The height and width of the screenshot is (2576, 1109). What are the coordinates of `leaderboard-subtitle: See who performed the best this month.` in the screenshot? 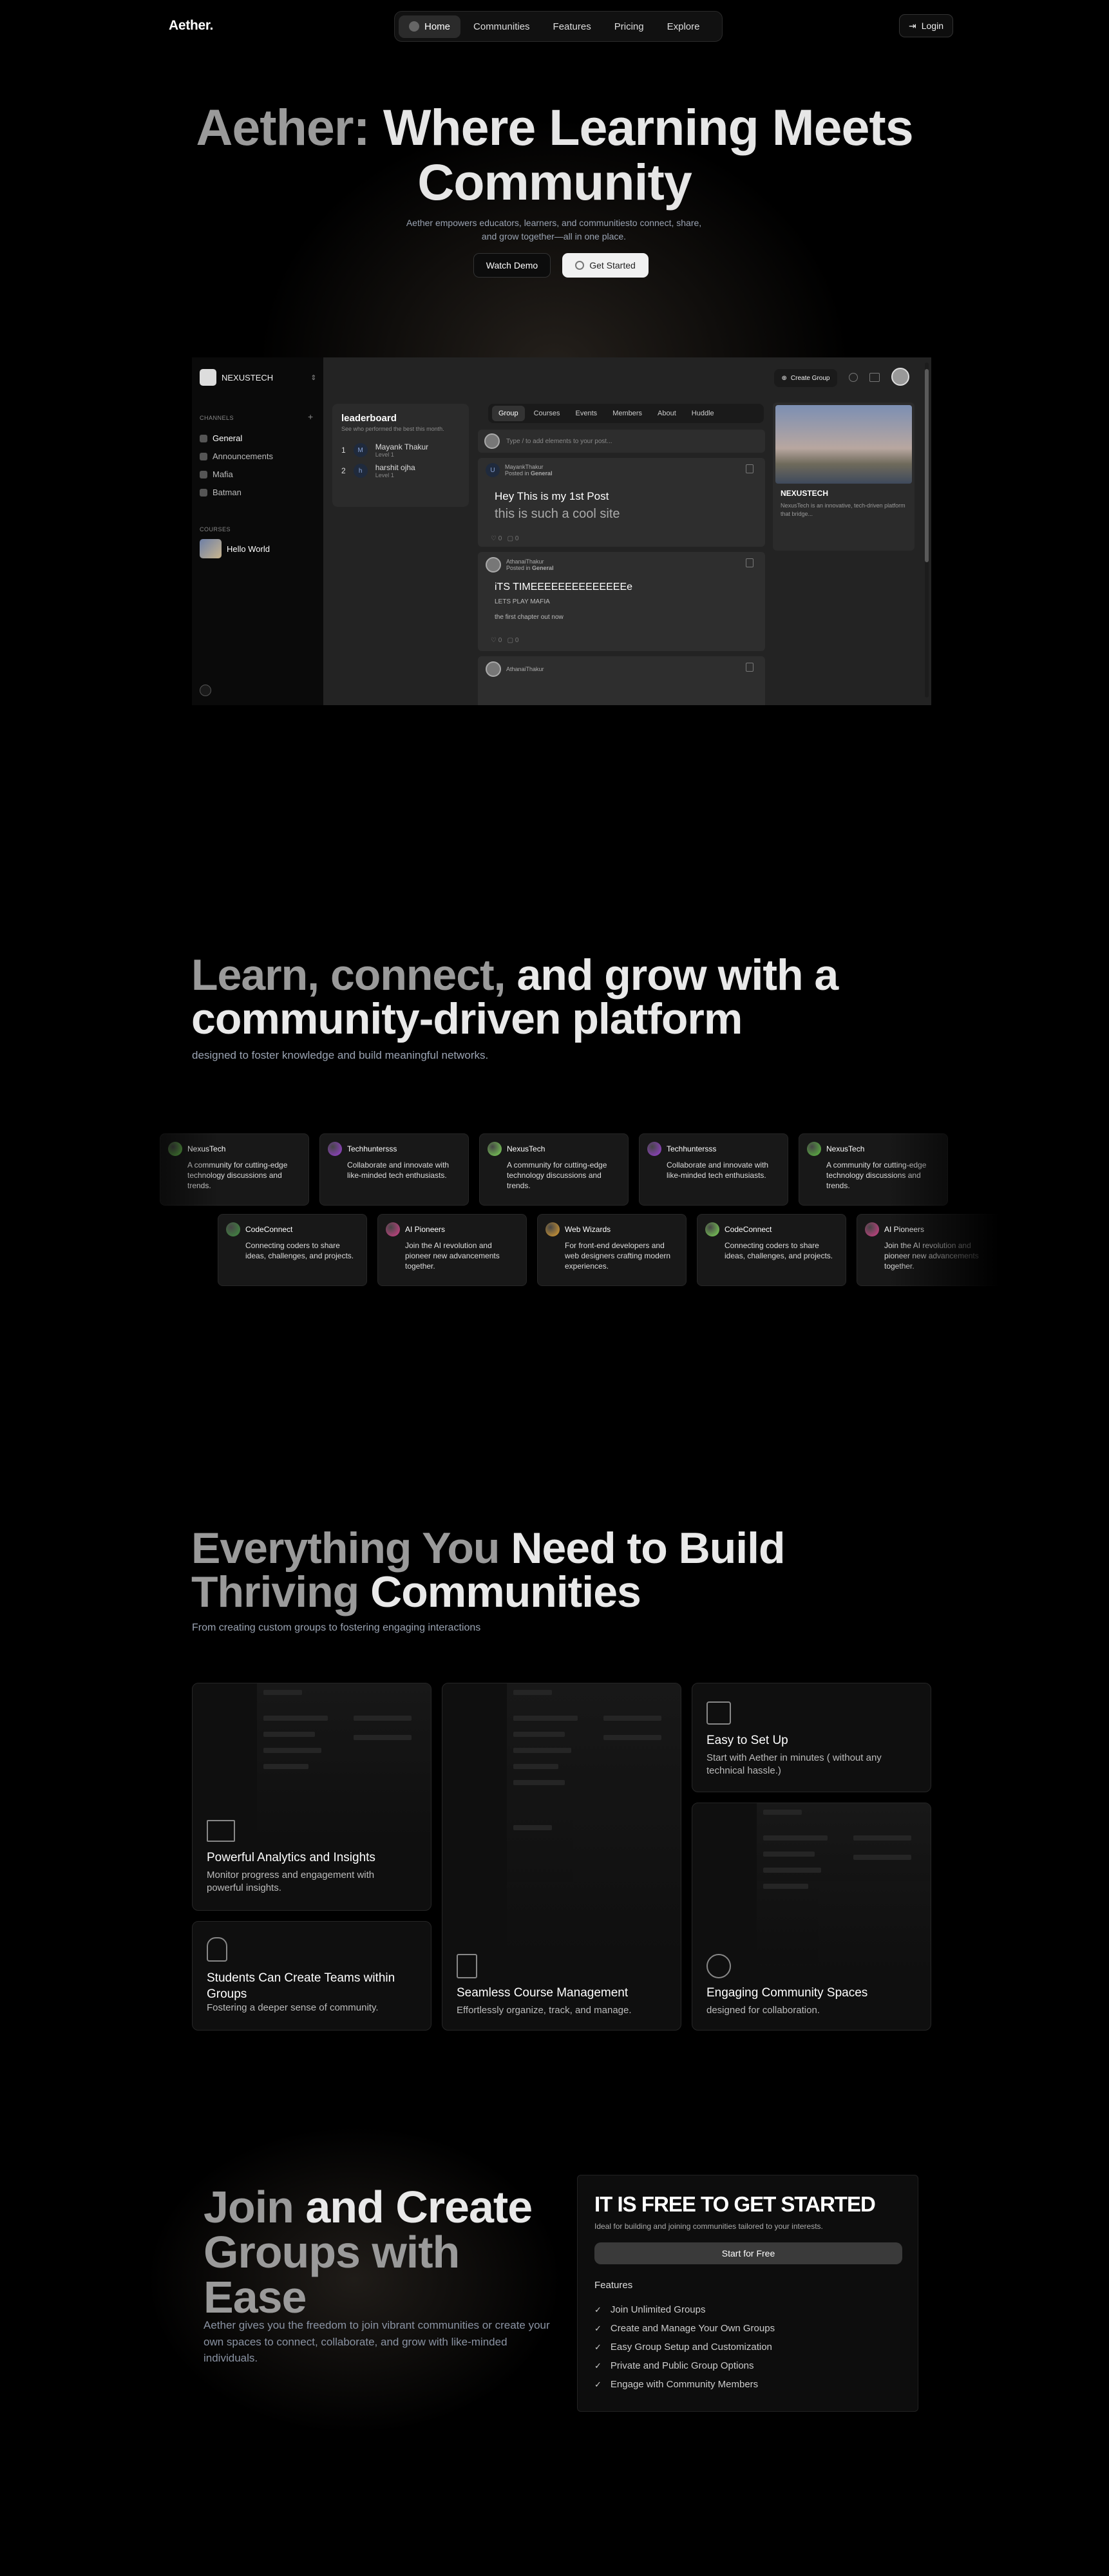 It's located at (393, 429).